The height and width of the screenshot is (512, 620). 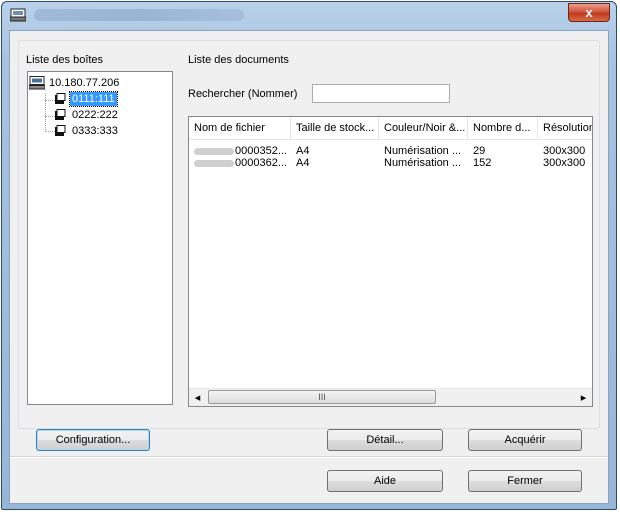 I want to click on tree-root-label: 10.180.77.206, so click(x=84, y=83).